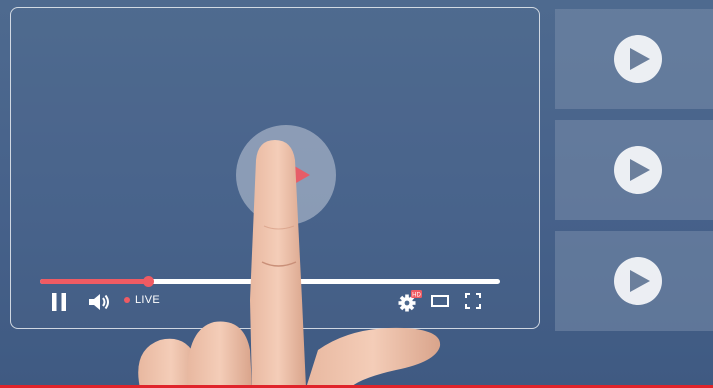 The width and height of the screenshot is (713, 388). I want to click on fullscreen-icon, so click(473, 301).